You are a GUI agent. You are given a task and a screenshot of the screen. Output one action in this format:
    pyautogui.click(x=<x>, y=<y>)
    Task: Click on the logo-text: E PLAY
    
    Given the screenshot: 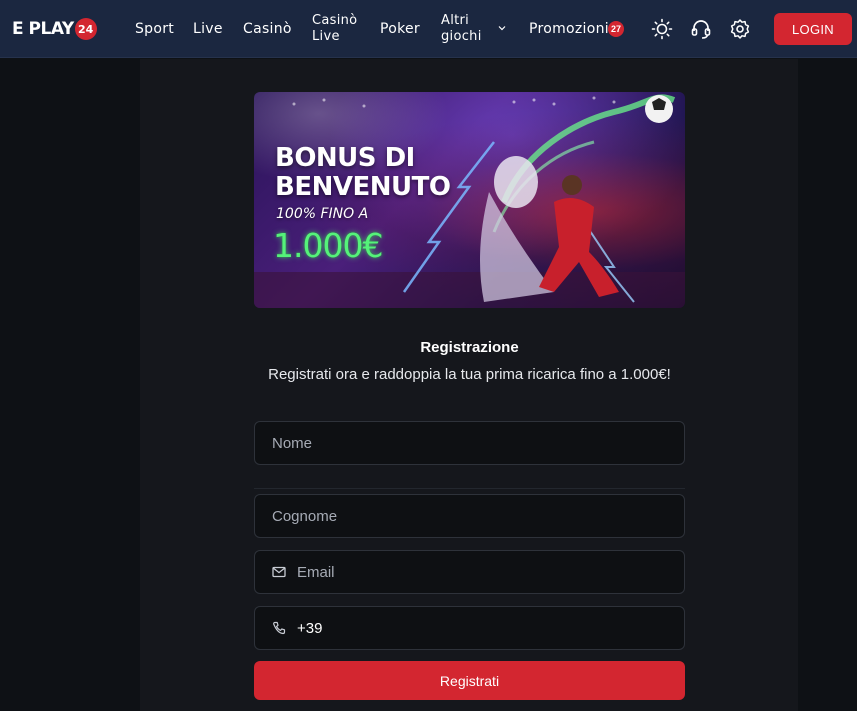 What is the action you would take?
    pyautogui.click(x=43, y=29)
    